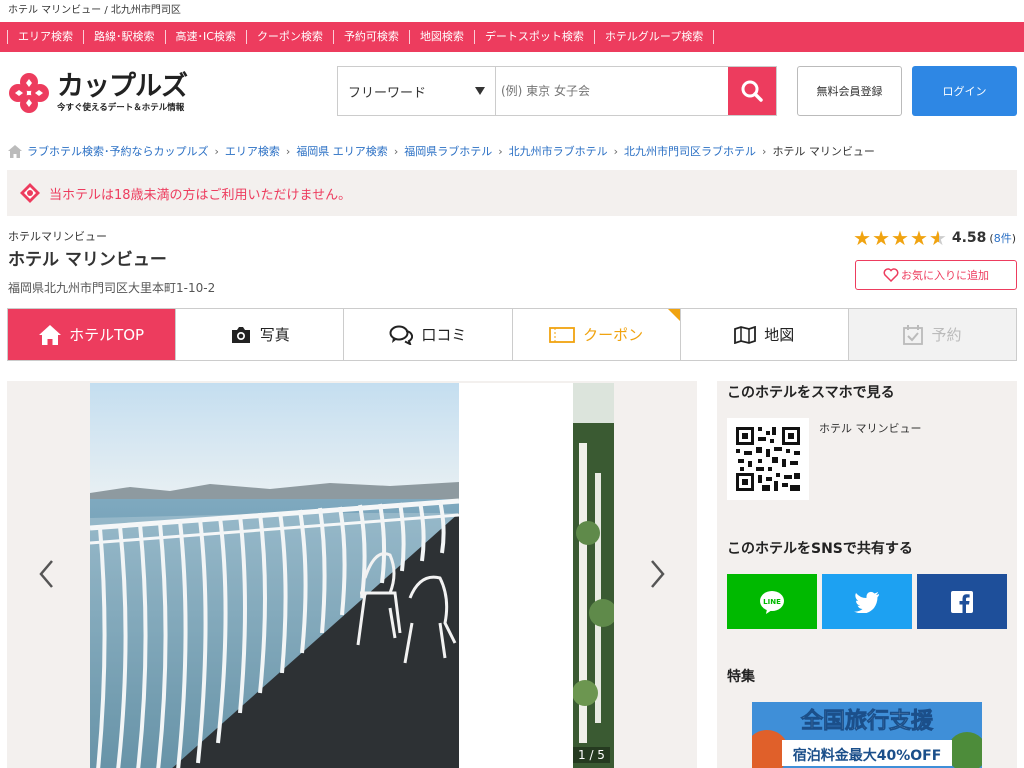 This screenshot has width=1024, height=768. What do you see at coordinates (867, 721) in the screenshot?
I see `svg-text: 全国旅行支援` at bounding box center [867, 721].